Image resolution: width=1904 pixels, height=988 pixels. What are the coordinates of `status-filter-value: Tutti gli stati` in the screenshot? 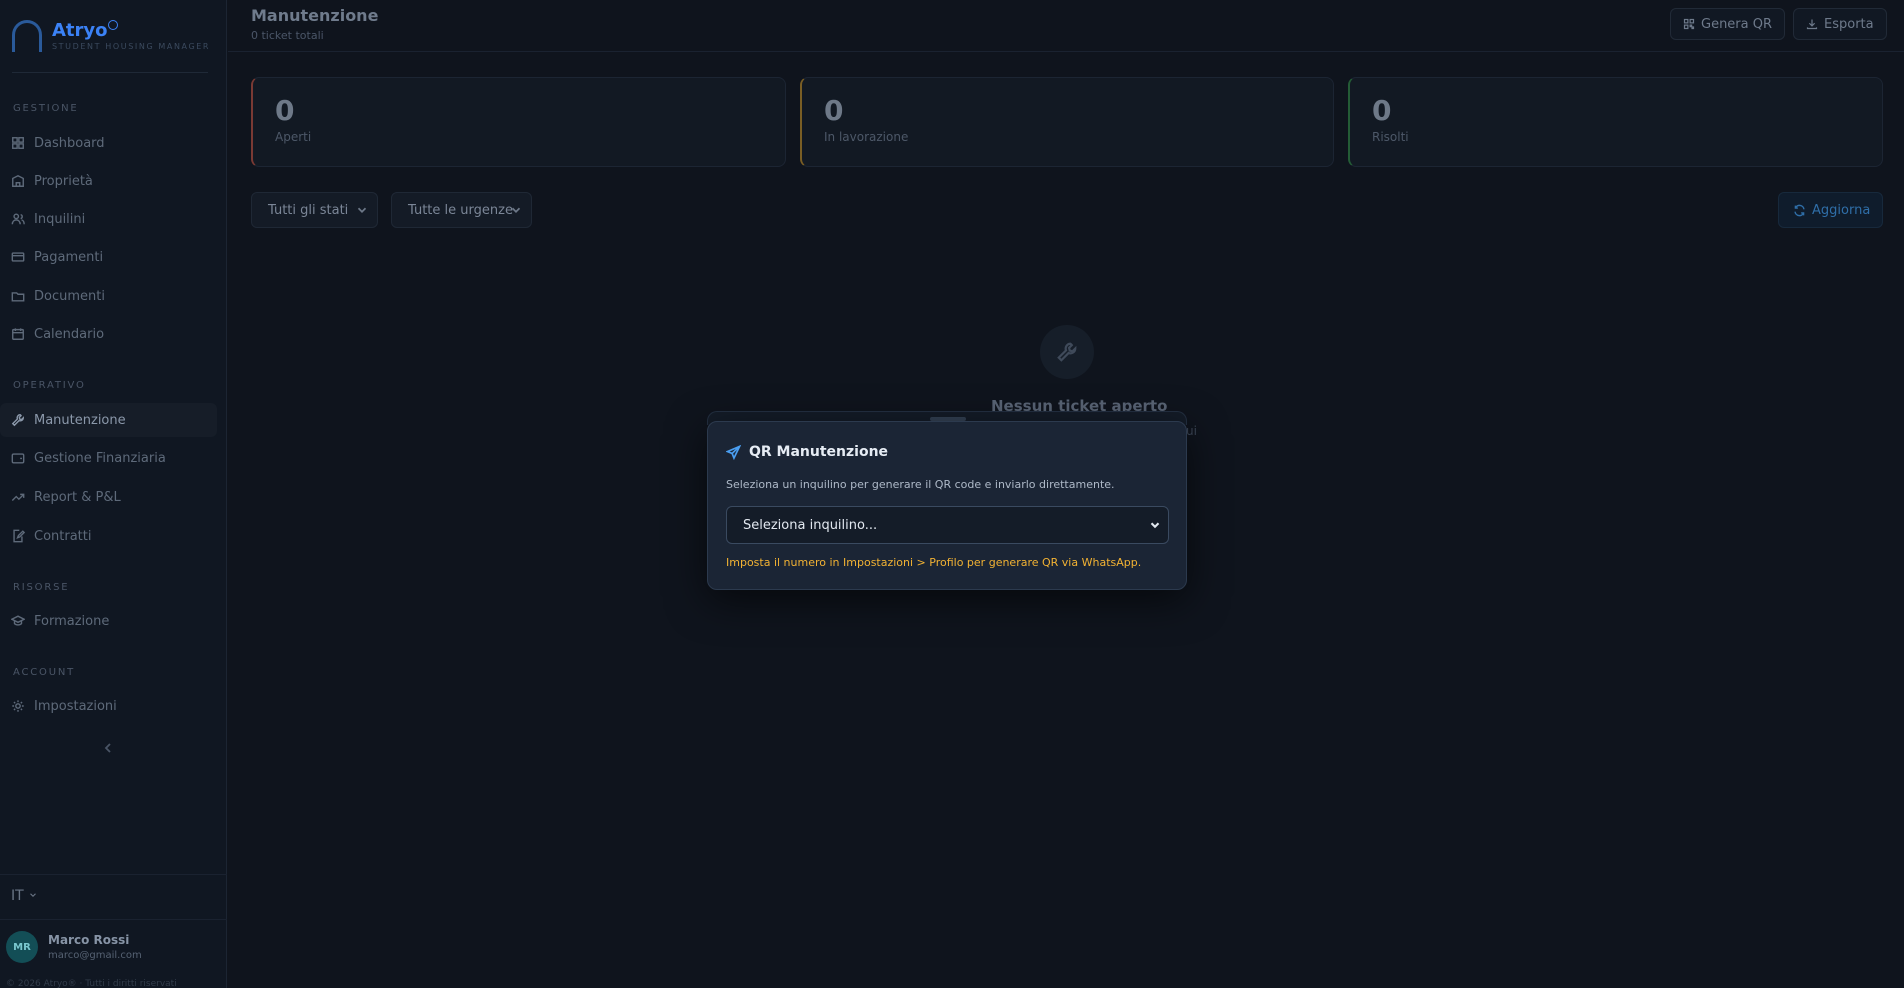 It's located at (308, 210).